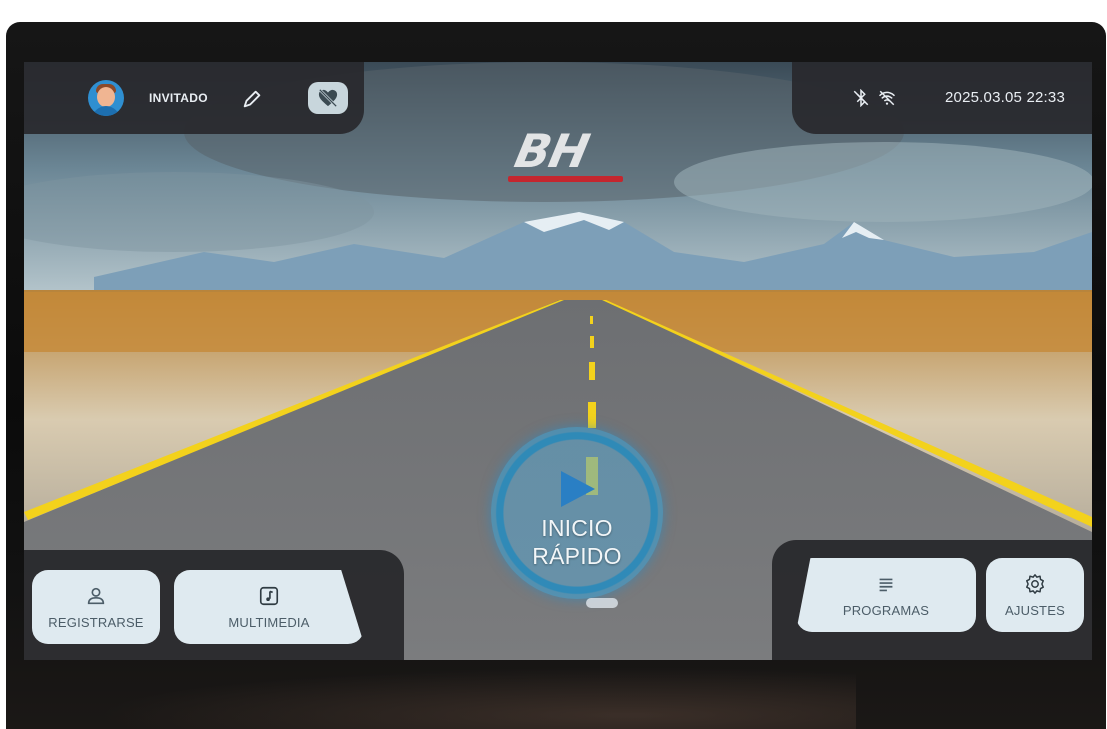 The image size is (1107, 729). What do you see at coordinates (886, 584) in the screenshot?
I see `list-icon` at bounding box center [886, 584].